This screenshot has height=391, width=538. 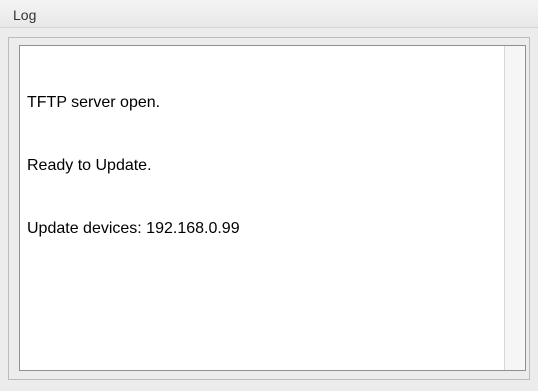 What do you see at coordinates (269, 14) in the screenshot?
I see `log-header: Log` at bounding box center [269, 14].